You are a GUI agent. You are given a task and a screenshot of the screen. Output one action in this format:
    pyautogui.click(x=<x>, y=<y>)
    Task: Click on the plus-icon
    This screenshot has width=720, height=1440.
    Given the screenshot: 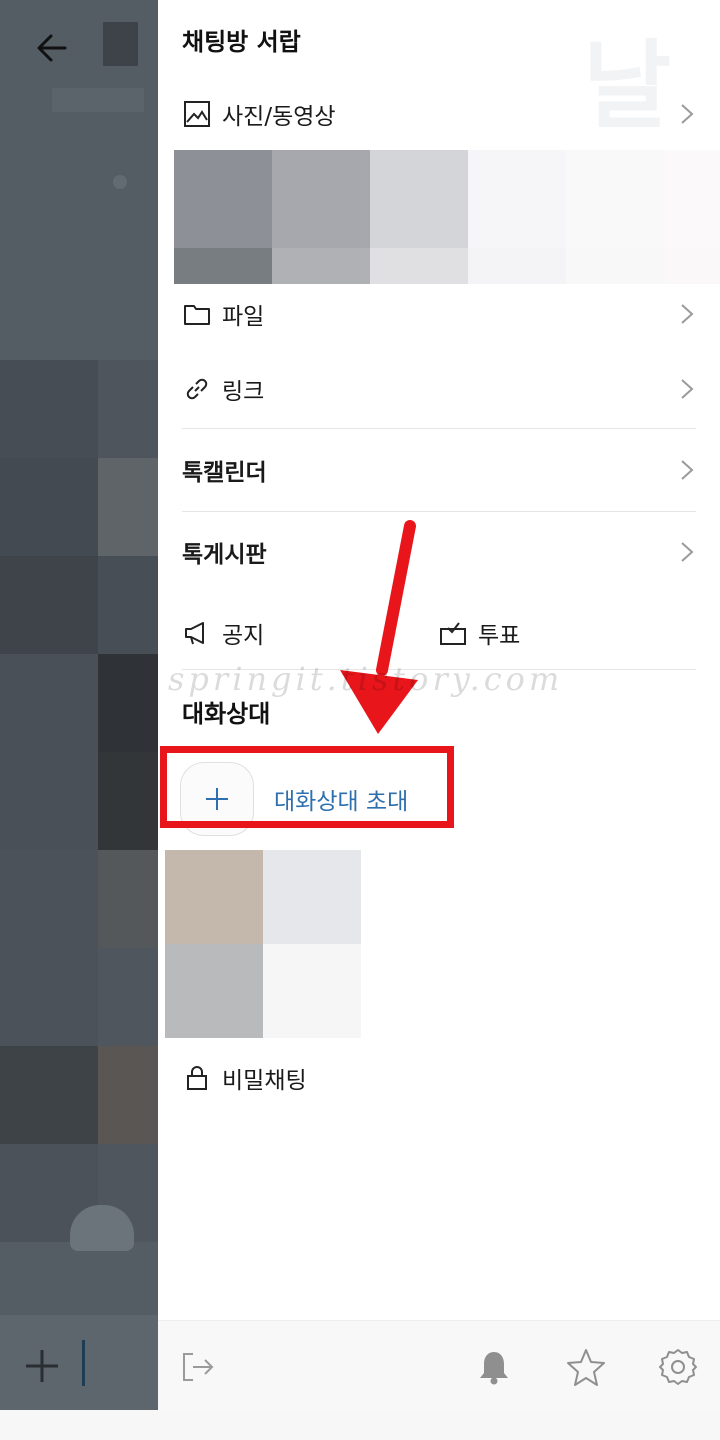 What is the action you would take?
    pyautogui.click(x=42, y=1366)
    